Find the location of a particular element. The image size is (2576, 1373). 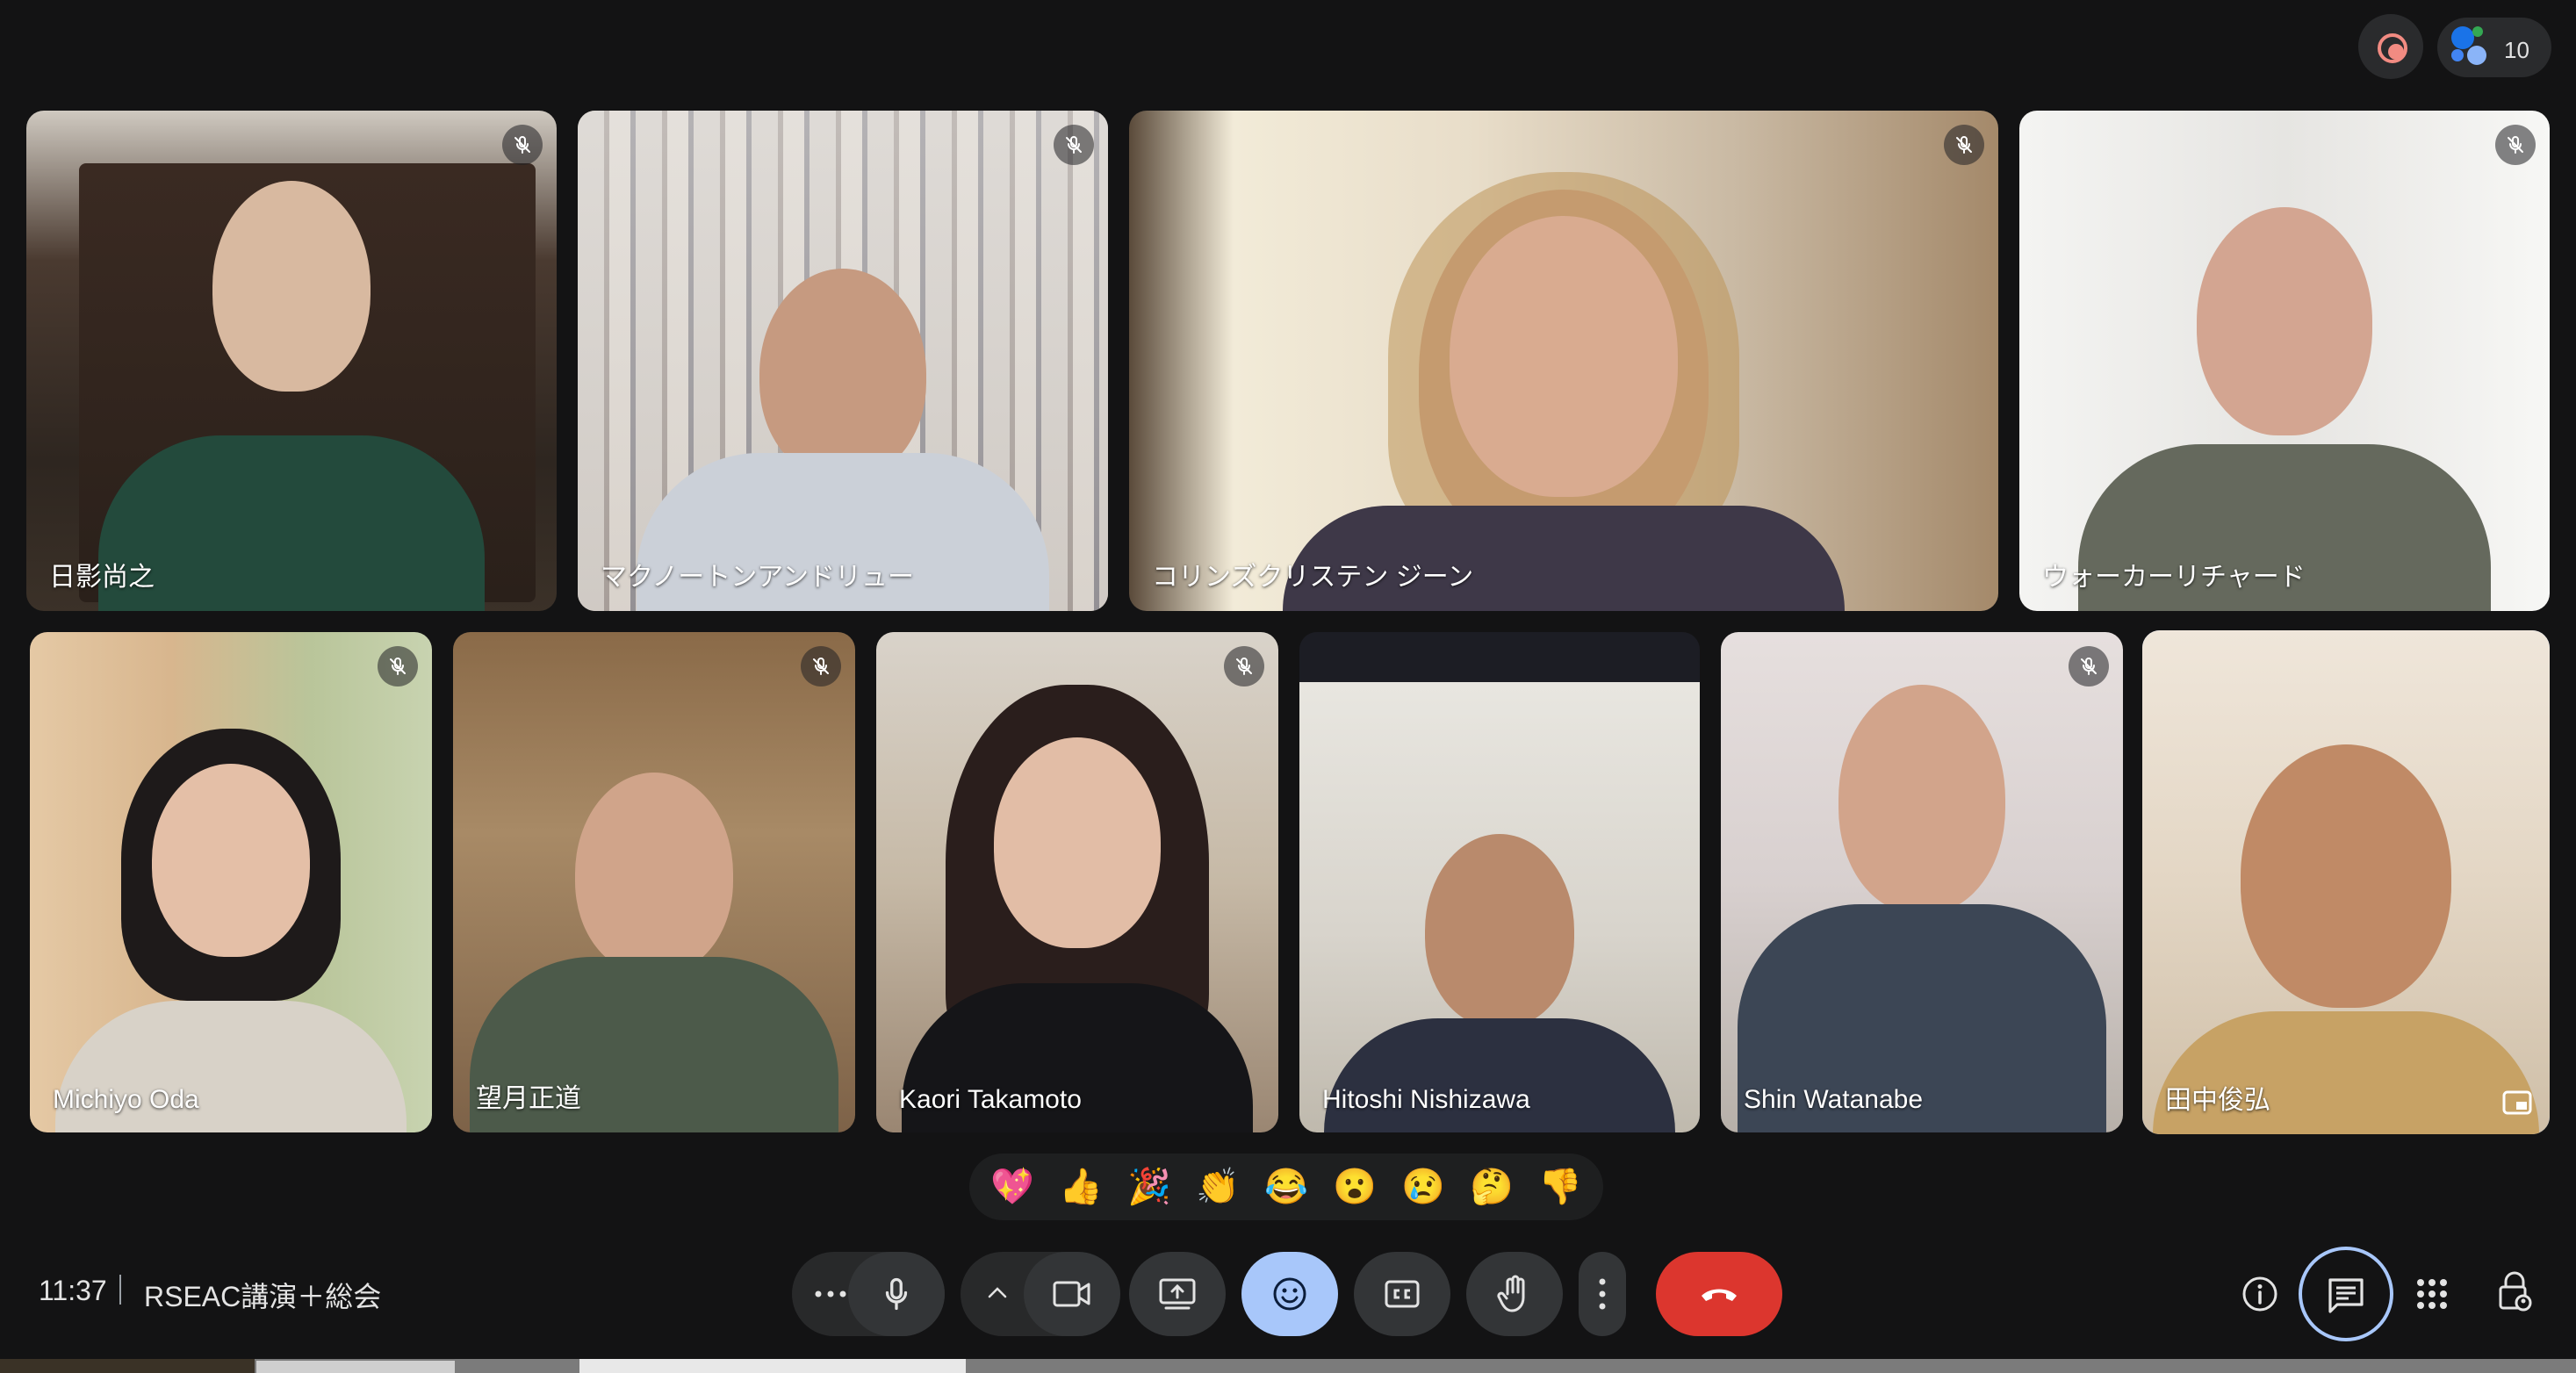

participant-tile: コリンズクリステン ジーン is located at coordinates (1563, 361).